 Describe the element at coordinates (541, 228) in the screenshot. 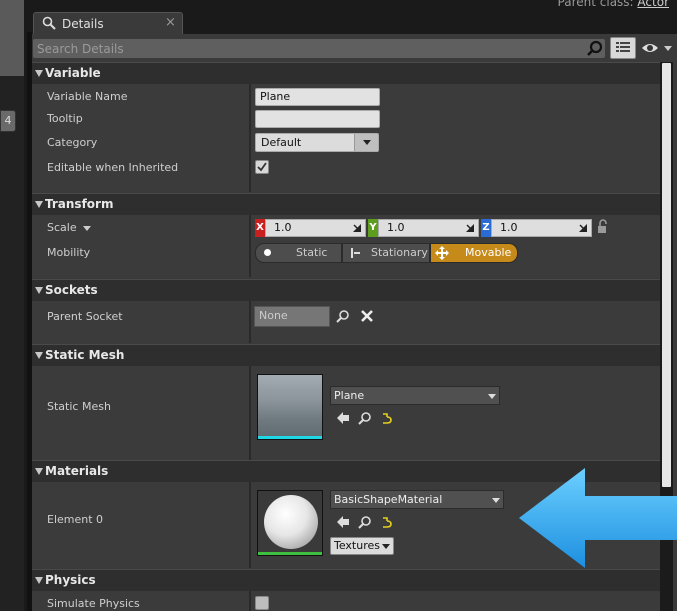

I see `scale-z-field: 1.0` at that location.